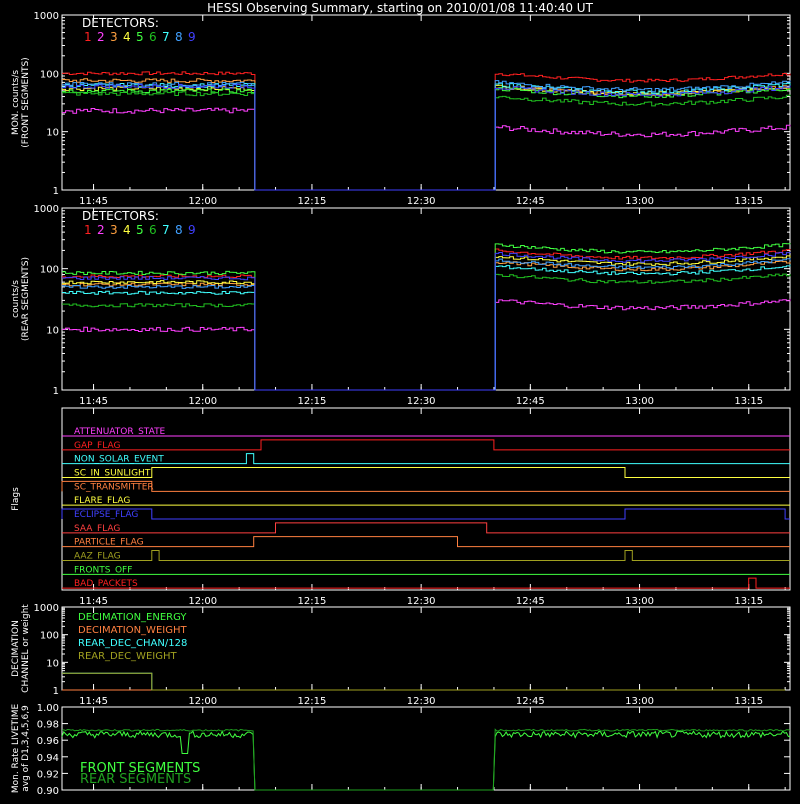 This screenshot has width=800, height=804. What do you see at coordinates (16, 648) in the screenshot?
I see `y-axis-label-line: DECIMATION` at bounding box center [16, 648].